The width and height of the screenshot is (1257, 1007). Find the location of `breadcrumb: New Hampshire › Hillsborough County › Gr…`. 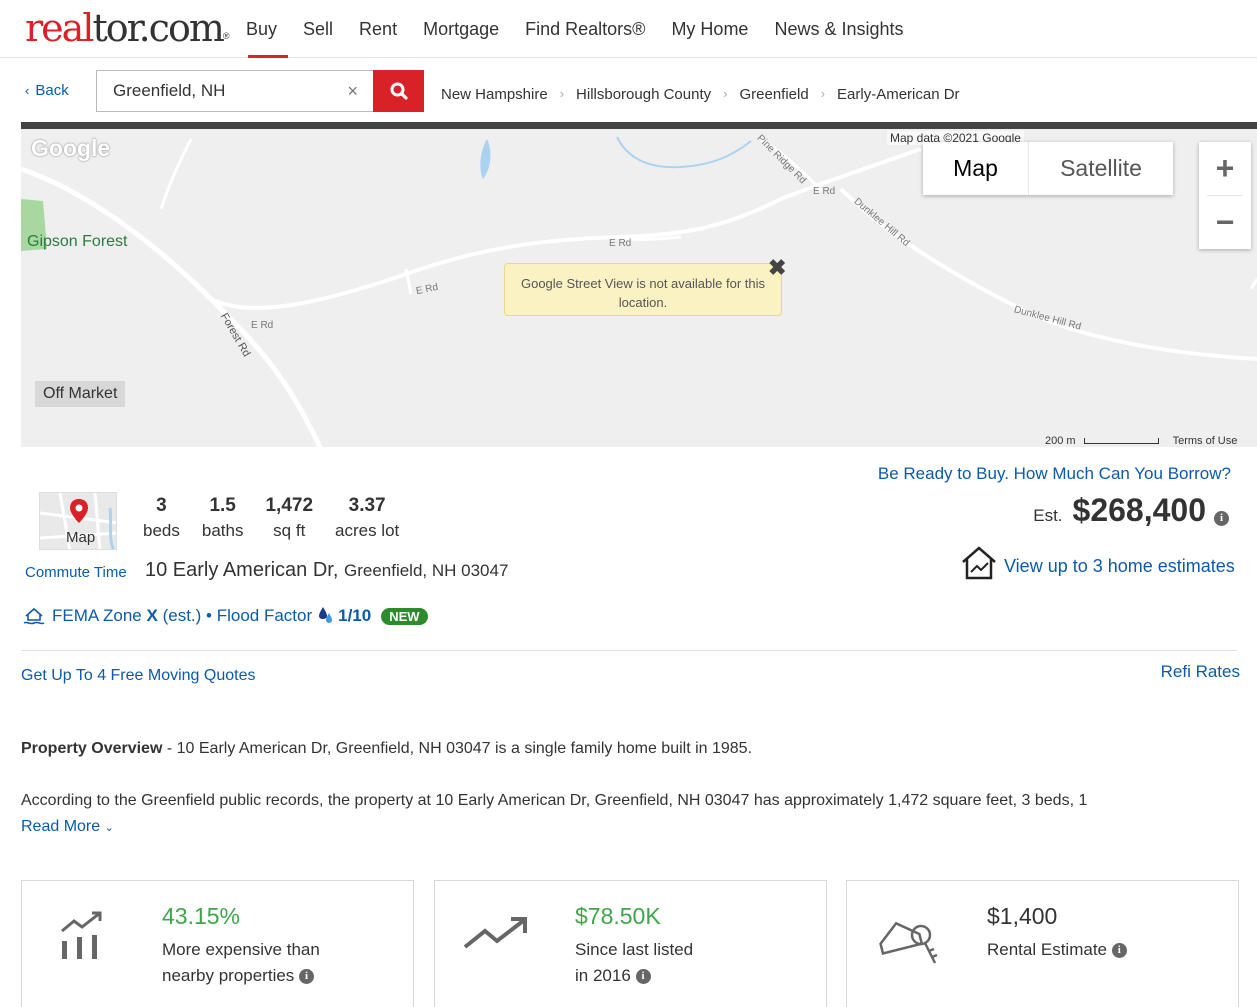

breadcrumb: New Hampshire › Hillsborough County › Gr… is located at coordinates (700, 94).